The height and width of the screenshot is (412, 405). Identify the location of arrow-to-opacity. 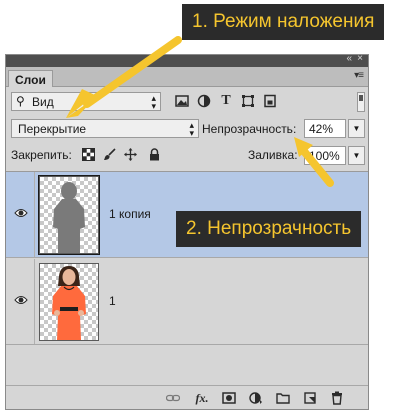
(316, 166).